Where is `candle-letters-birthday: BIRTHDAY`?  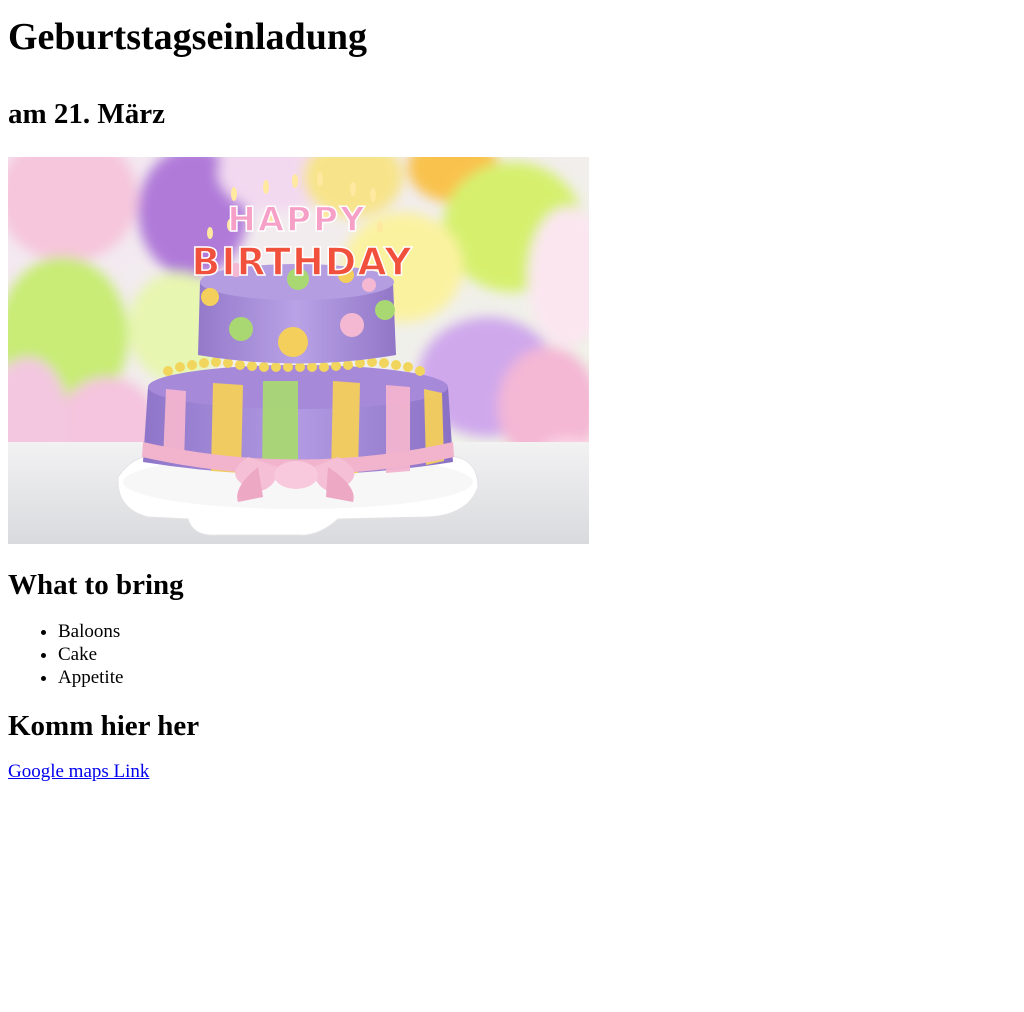
candle-letters-birthday: BIRTHDAY is located at coordinates (301, 262).